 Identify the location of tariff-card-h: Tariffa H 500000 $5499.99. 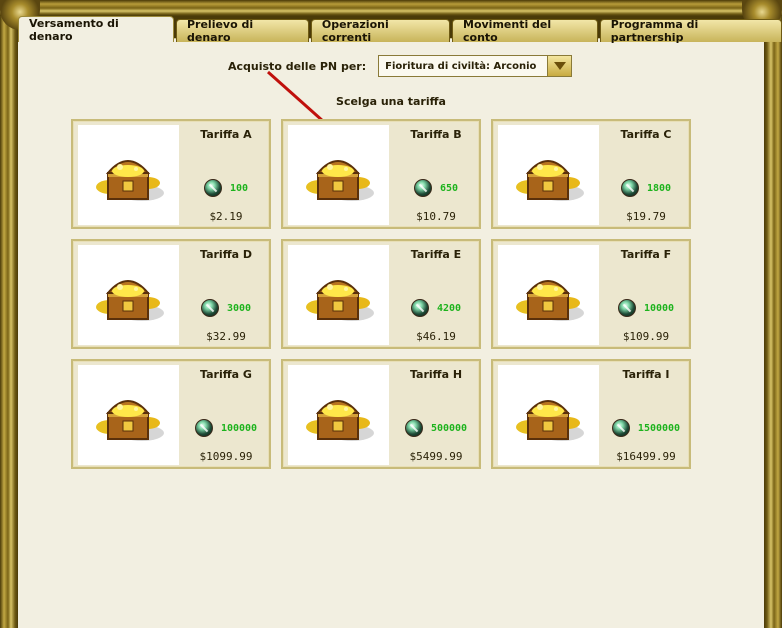
(381, 414).